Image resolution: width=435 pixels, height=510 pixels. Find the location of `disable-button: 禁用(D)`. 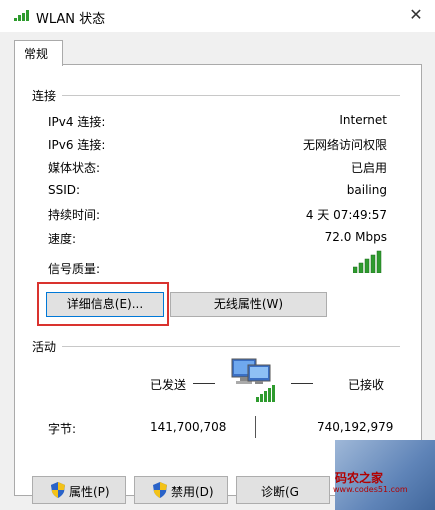

disable-button: 禁用(D) is located at coordinates (181, 490).